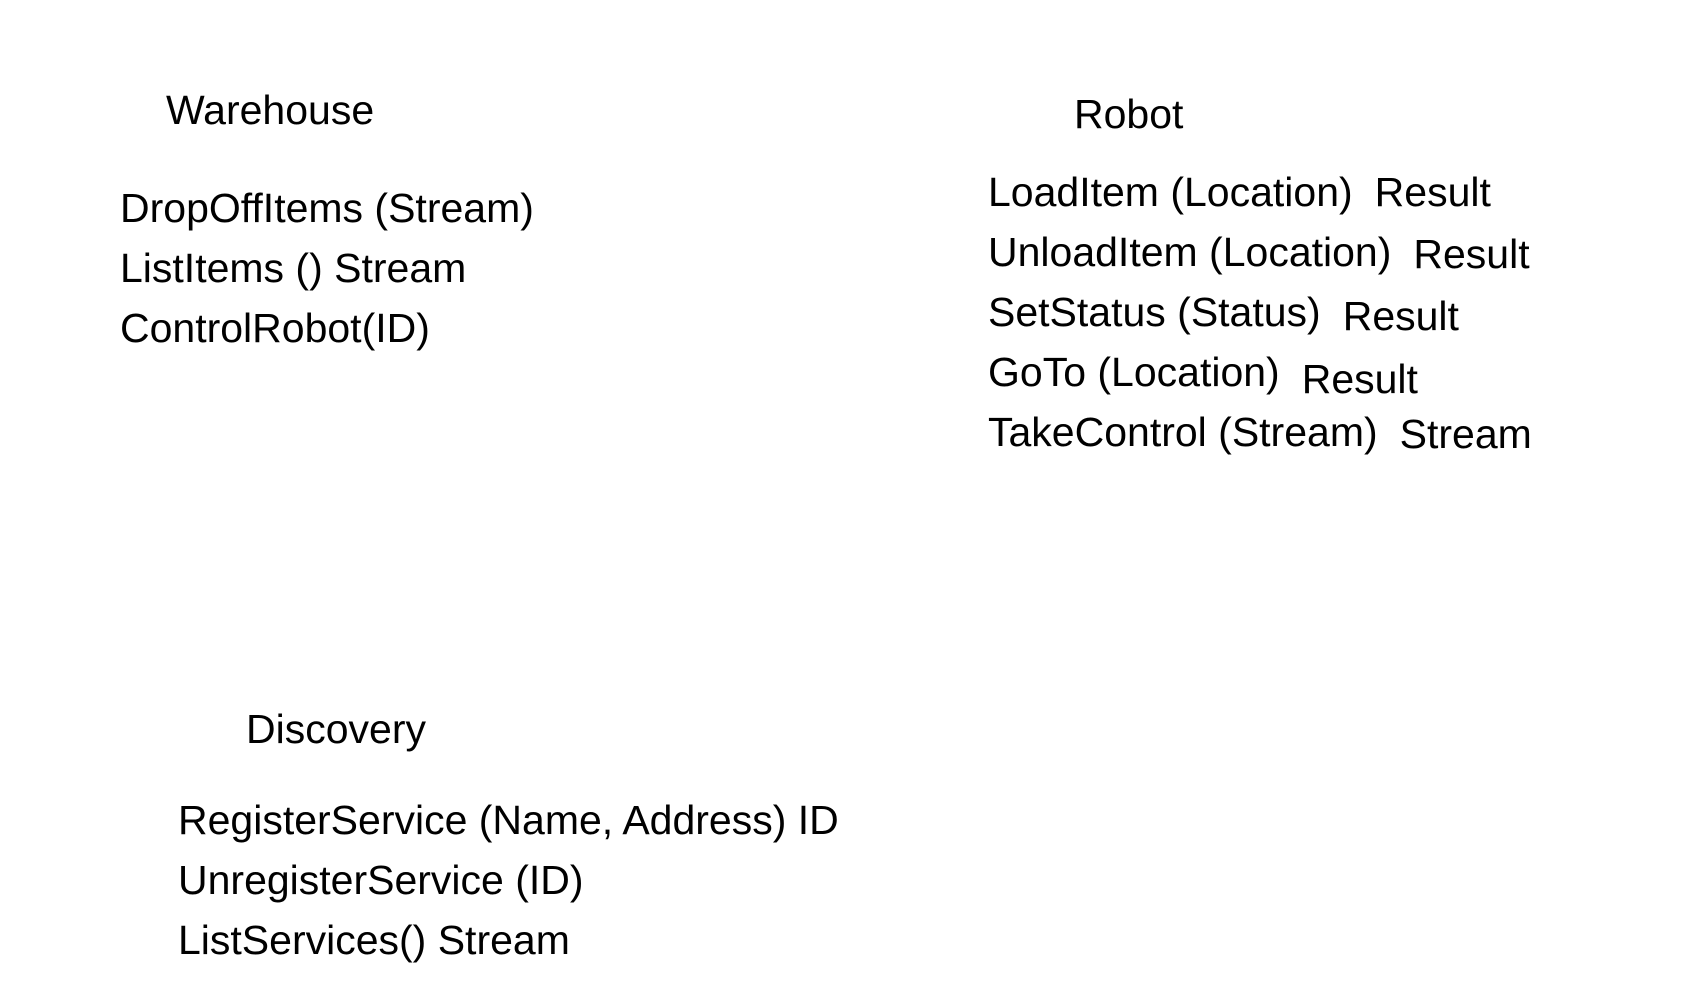 The height and width of the screenshot is (989, 1691). I want to click on discovery-method-unregisterservice: UnregisterService (ID), so click(508, 880).